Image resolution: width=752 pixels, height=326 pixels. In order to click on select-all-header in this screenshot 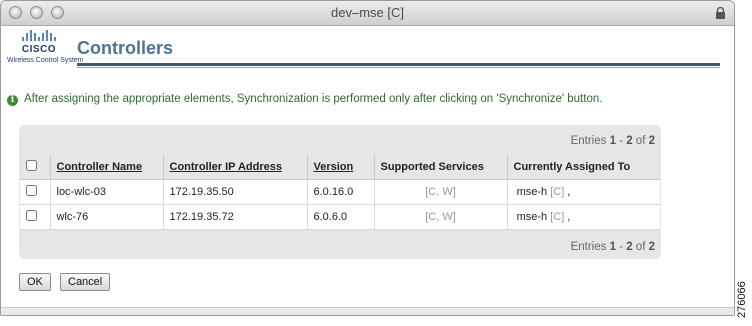, I will do `click(35, 167)`.